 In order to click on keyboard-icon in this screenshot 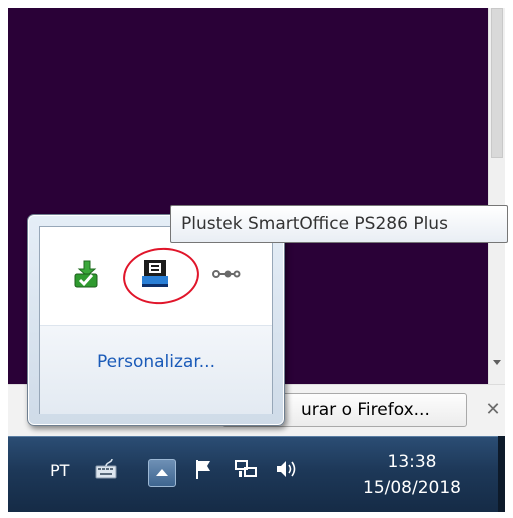, I will do `click(106, 469)`.